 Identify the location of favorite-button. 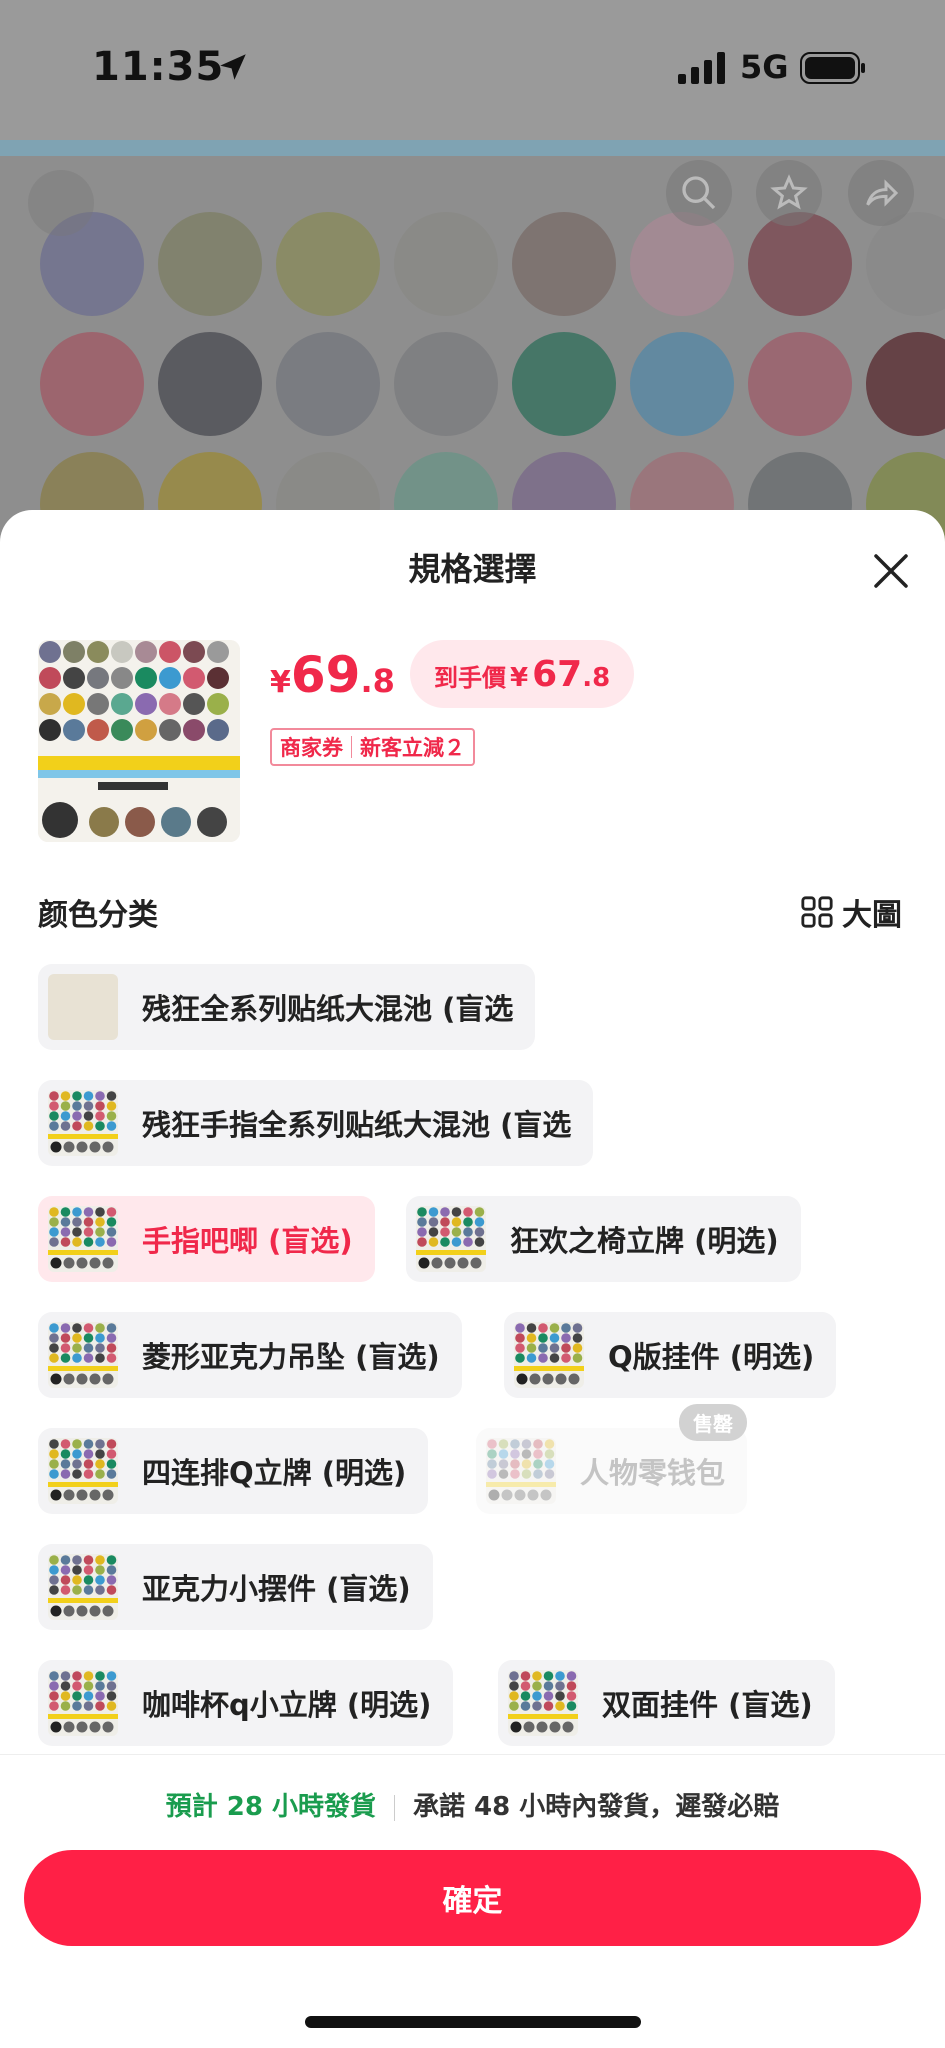
(789, 193).